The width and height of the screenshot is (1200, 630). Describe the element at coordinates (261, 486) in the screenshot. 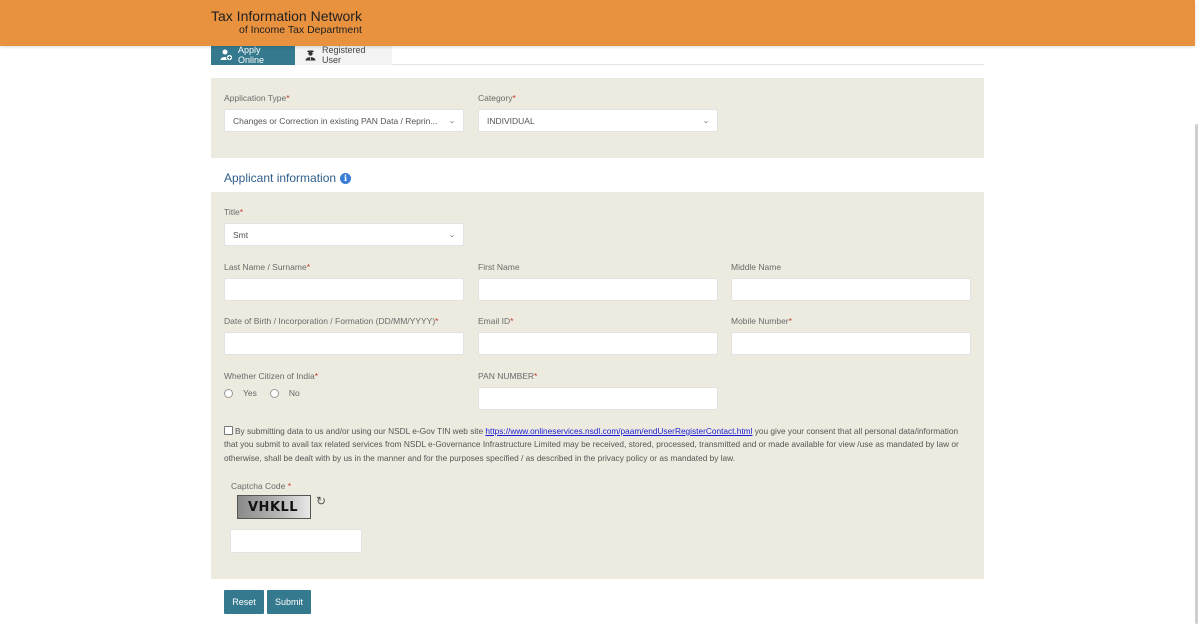

I see `captcha-label: Captcha Code *` at that location.